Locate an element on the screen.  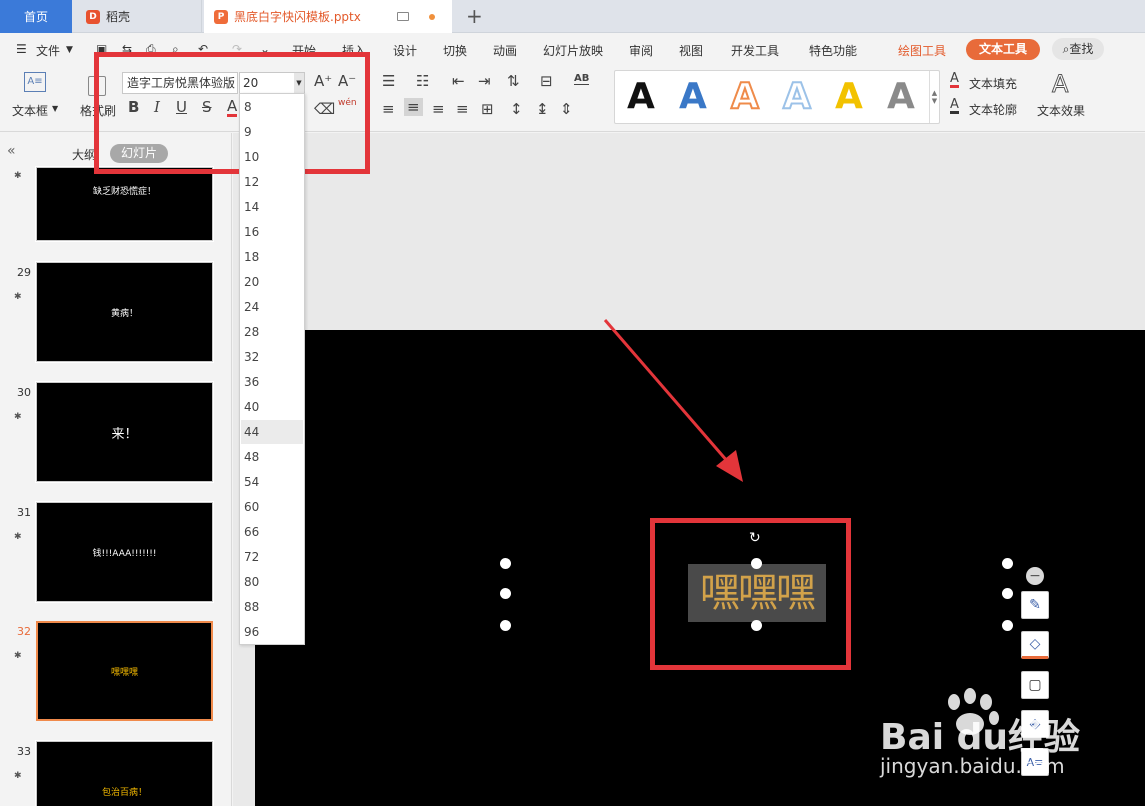
slide-number: 29 is located at coordinates (24, 272).